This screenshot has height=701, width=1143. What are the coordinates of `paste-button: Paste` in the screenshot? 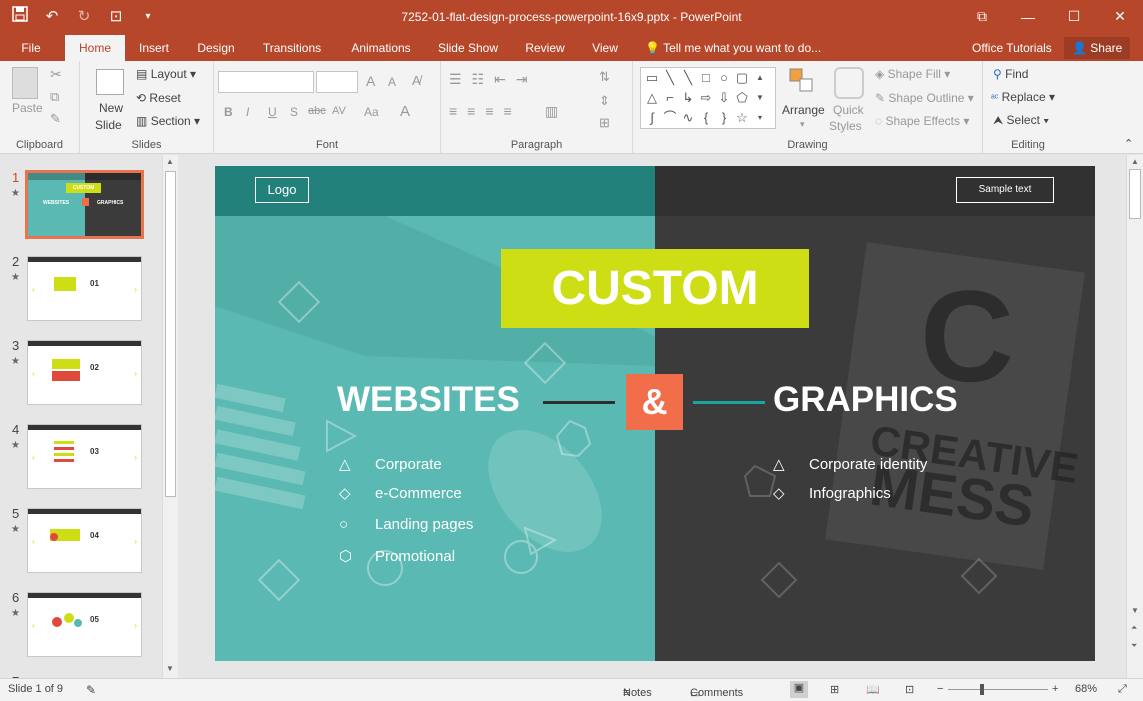 It's located at (27, 108).